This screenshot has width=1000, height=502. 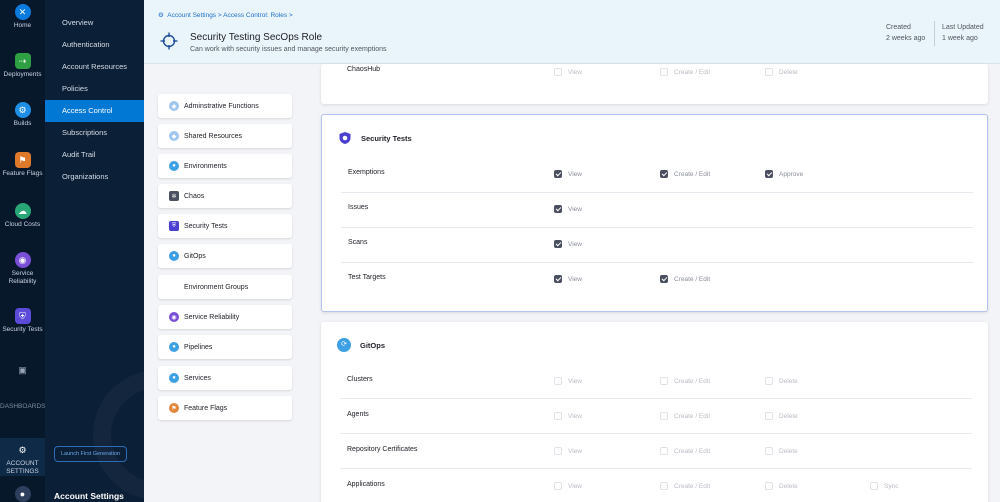 I want to click on chaos-permissions-card: ChaosHub View Create / Edit Delete, so click(x=654, y=84).